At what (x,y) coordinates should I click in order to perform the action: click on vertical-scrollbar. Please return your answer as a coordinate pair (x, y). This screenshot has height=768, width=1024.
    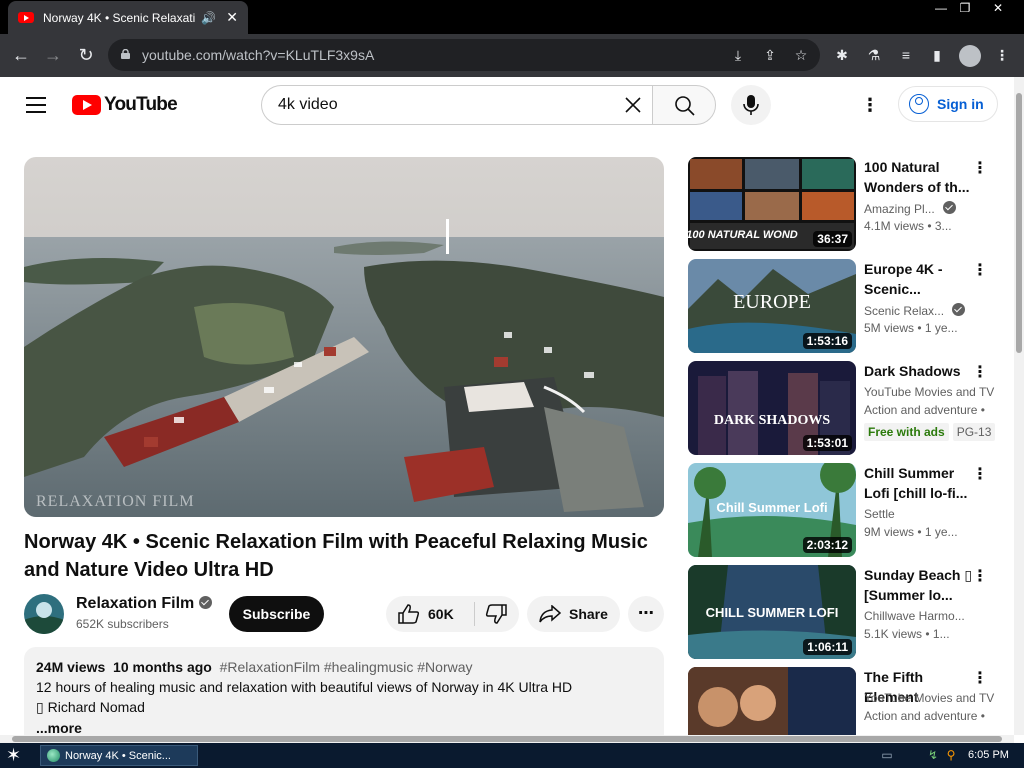
    Looking at the image, I should click on (1019, 406).